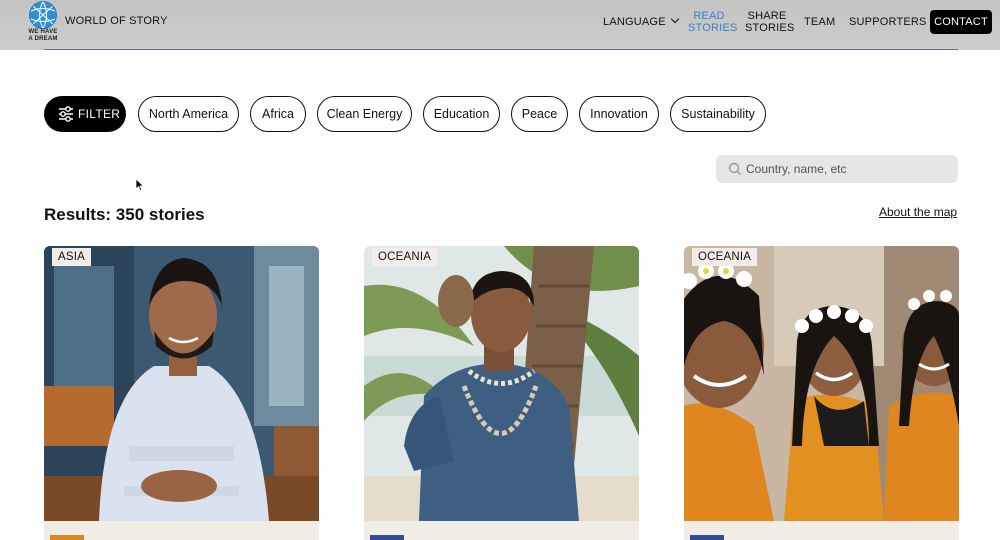  I want to click on nav-team: TEAM, so click(819, 22).